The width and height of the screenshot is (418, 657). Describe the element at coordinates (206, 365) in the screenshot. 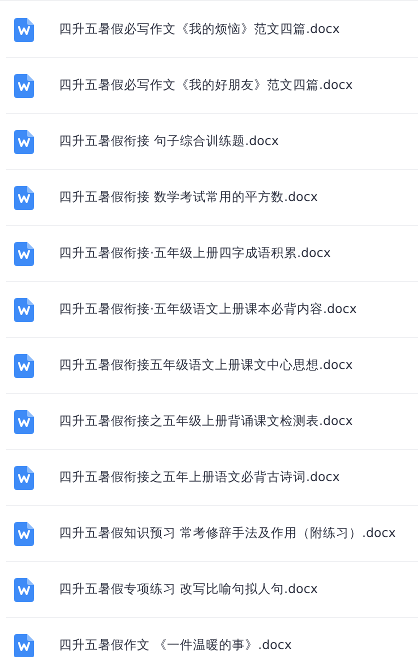

I see `file-name: 四升五暑假衔接五年级语文上册课文中心思想.docx` at that location.